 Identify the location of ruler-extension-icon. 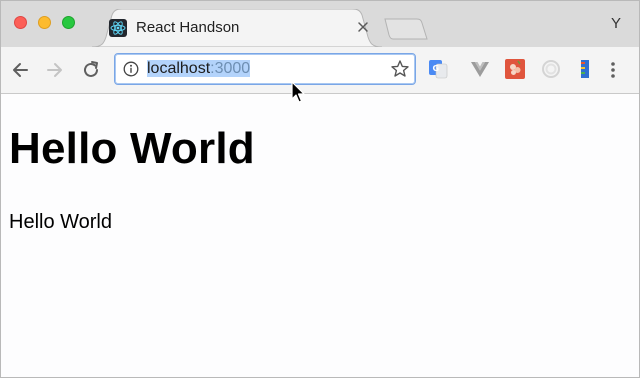
(585, 69).